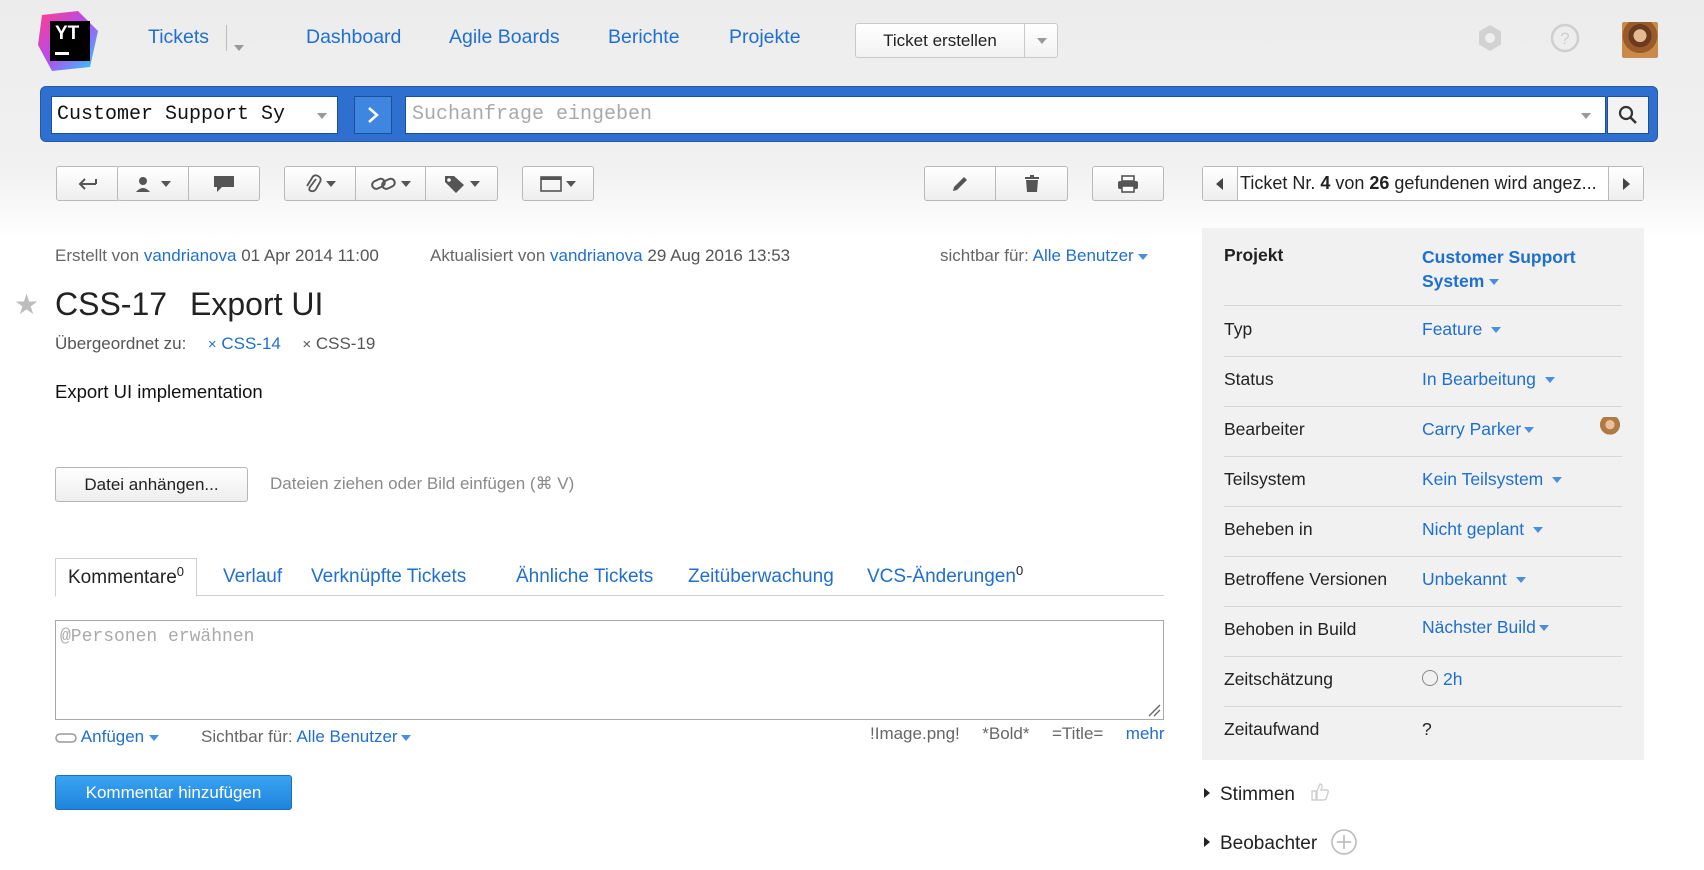 The height and width of the screenshot is (870, 1704). What do you see at coordinates (761, 577) in the screenshot?
I see `tab-zeitueberwachung: Zeitüberwachung` at bounding box center [761, 577].